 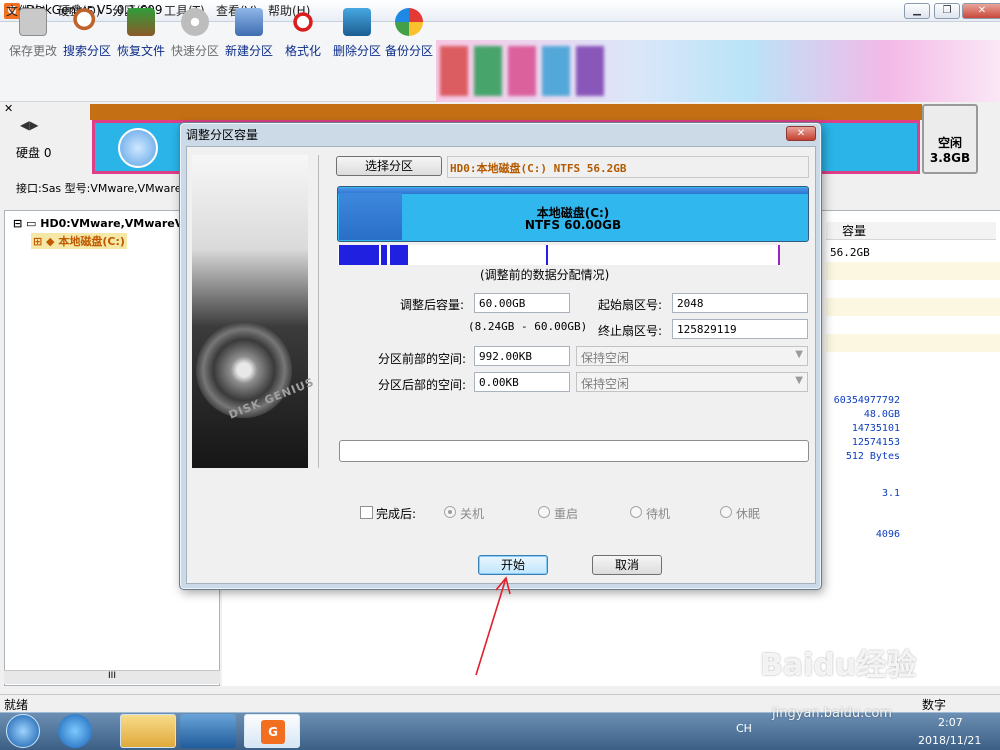 I want to click on start-button, so click(x=23, y=731).